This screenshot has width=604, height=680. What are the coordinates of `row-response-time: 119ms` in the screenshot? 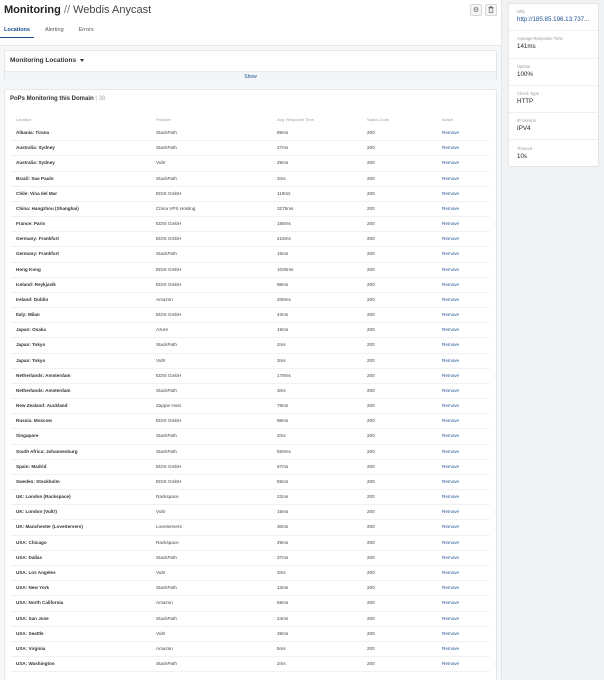 It's located at (284, 193).